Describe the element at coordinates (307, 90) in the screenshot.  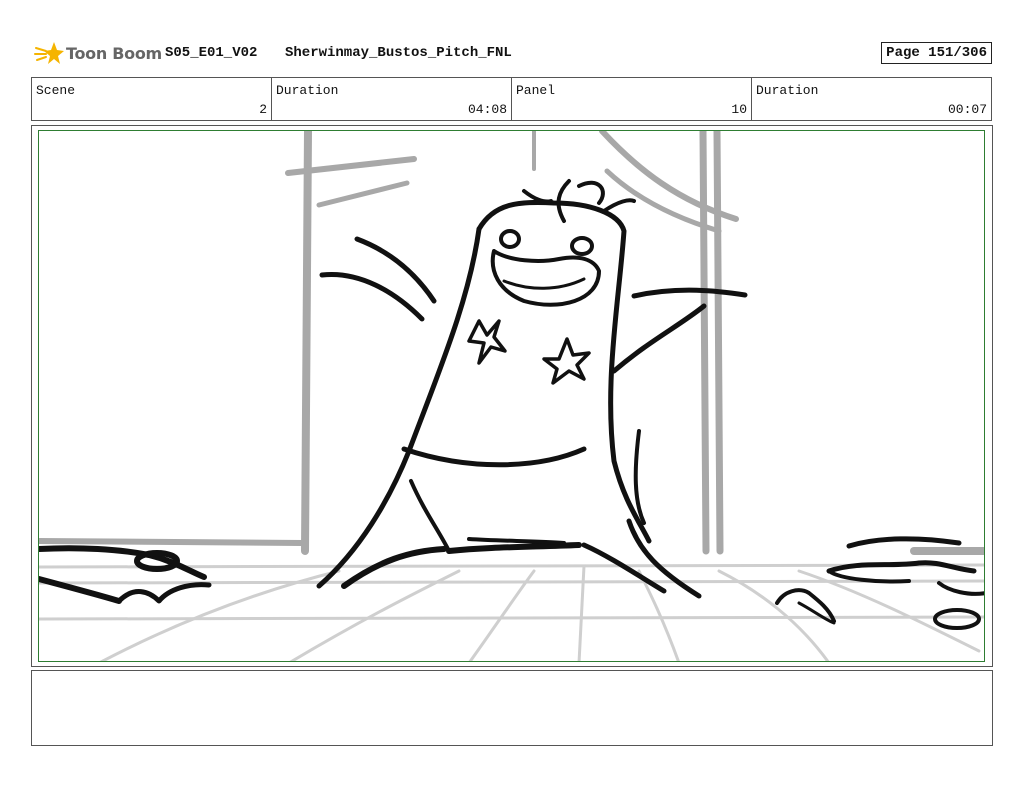
I see `scene-duration-label: Duration` at that location.